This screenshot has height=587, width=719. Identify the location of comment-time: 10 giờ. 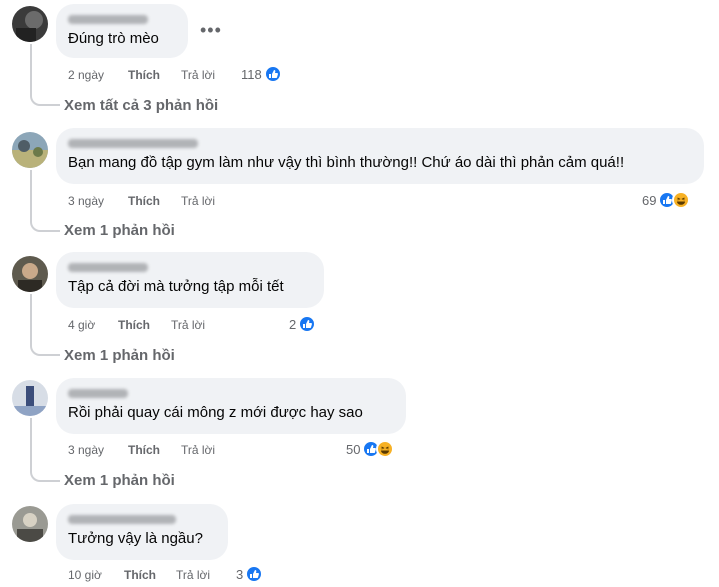
(85, 575).